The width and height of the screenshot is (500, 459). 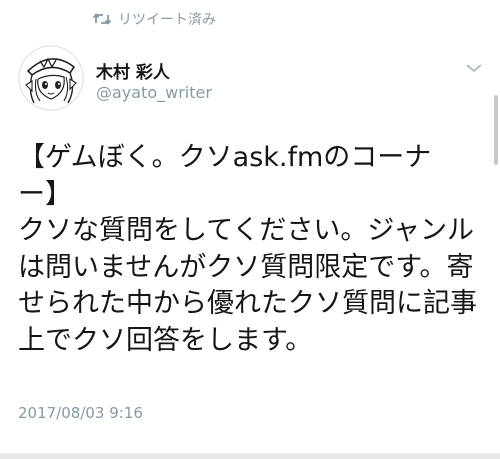 I want to click on card-bottom-edge, so click(x=250, y=456).